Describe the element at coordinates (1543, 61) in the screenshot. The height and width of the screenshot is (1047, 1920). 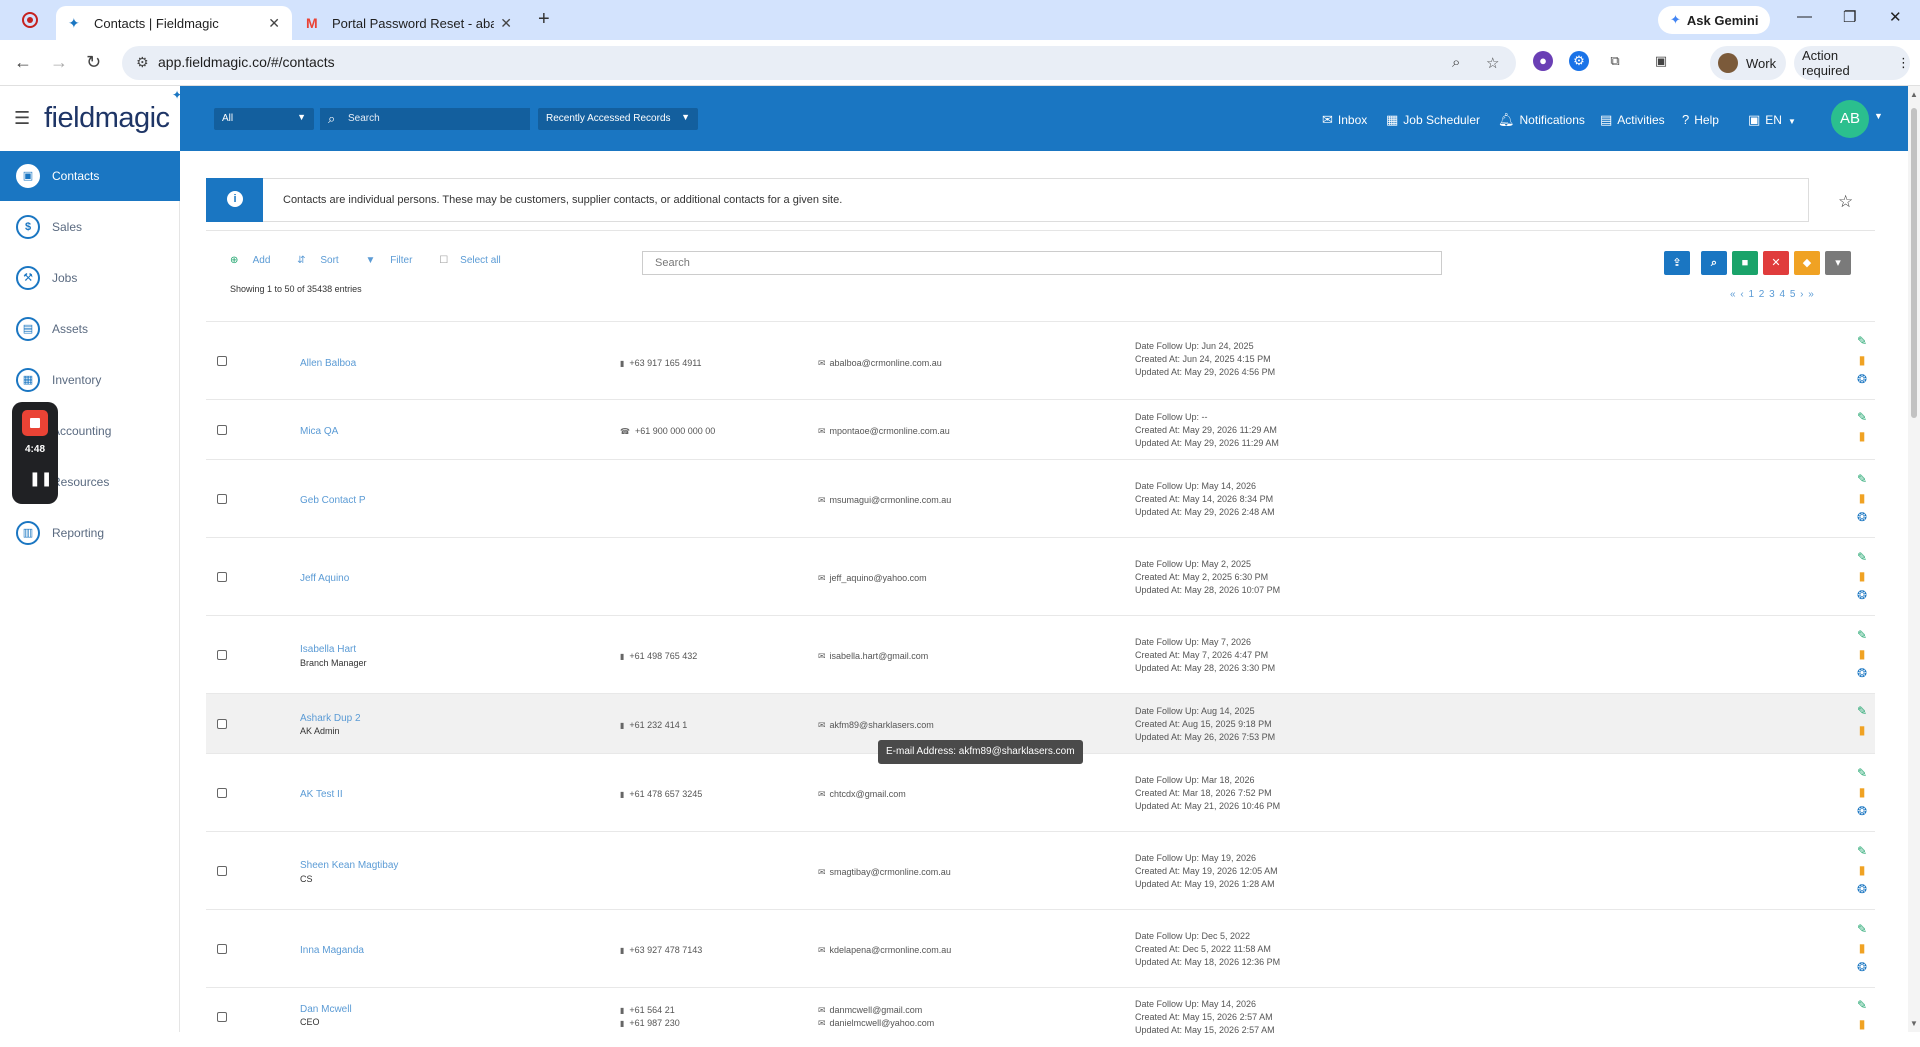
I see `extension-icon: ●` at that location.